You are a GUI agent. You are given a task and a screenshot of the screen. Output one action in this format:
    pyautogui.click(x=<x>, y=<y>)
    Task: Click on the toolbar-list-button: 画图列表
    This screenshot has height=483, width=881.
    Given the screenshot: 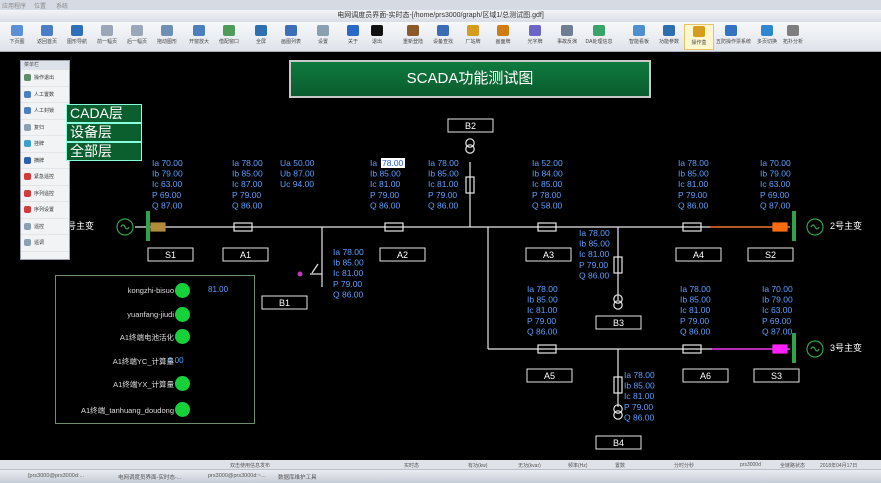 What is the action you would take?
    pyautogui.click(x=291, y=37)
    